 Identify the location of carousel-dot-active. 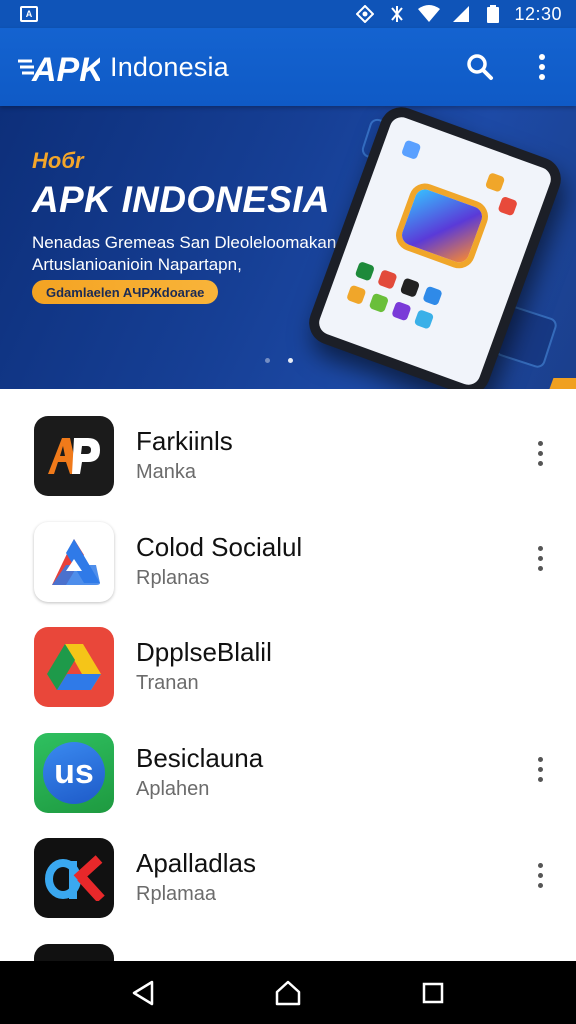
(290, 360).